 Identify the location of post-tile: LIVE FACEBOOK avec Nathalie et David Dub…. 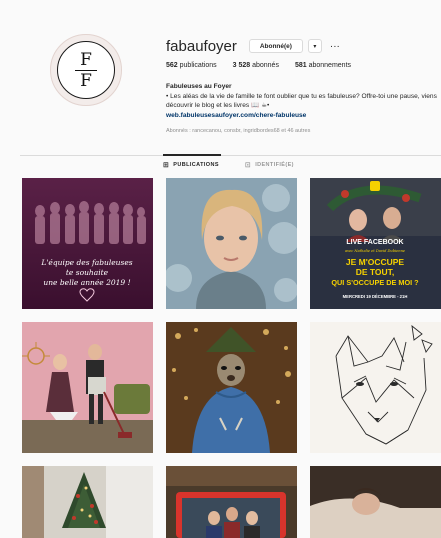
(375, 243).